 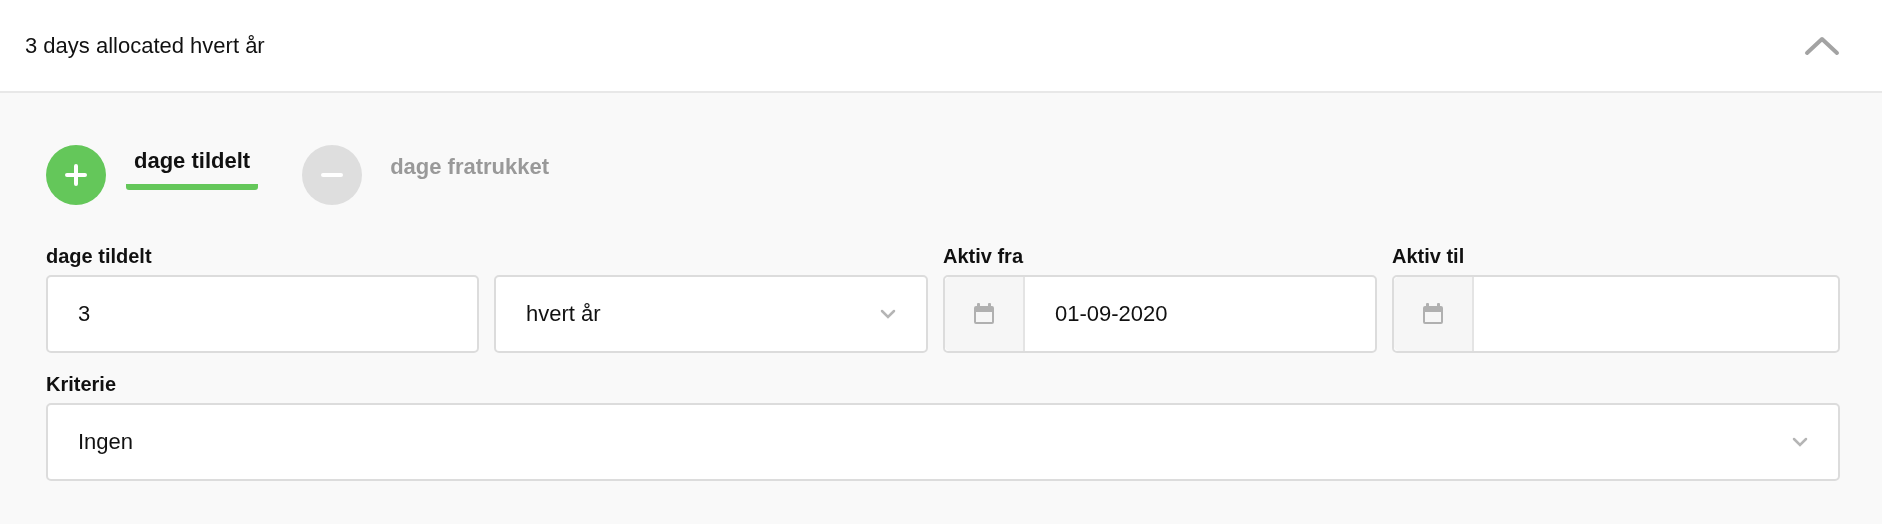 What do you see at coordinates (1822, 45) in the screenshot?
I see `collapse-chevron-icon` at bounding box center [1822, 45].